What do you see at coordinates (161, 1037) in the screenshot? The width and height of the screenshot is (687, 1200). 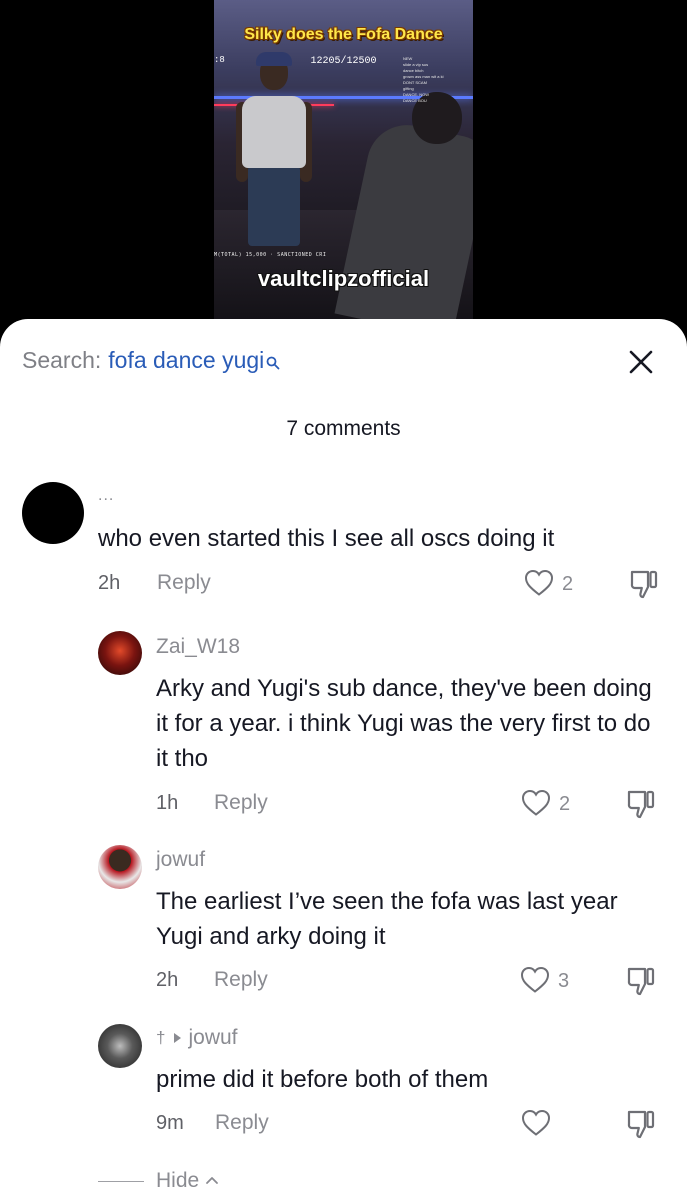 I see `user-prefix-symbol: †` at bounding box center [161, 1037].